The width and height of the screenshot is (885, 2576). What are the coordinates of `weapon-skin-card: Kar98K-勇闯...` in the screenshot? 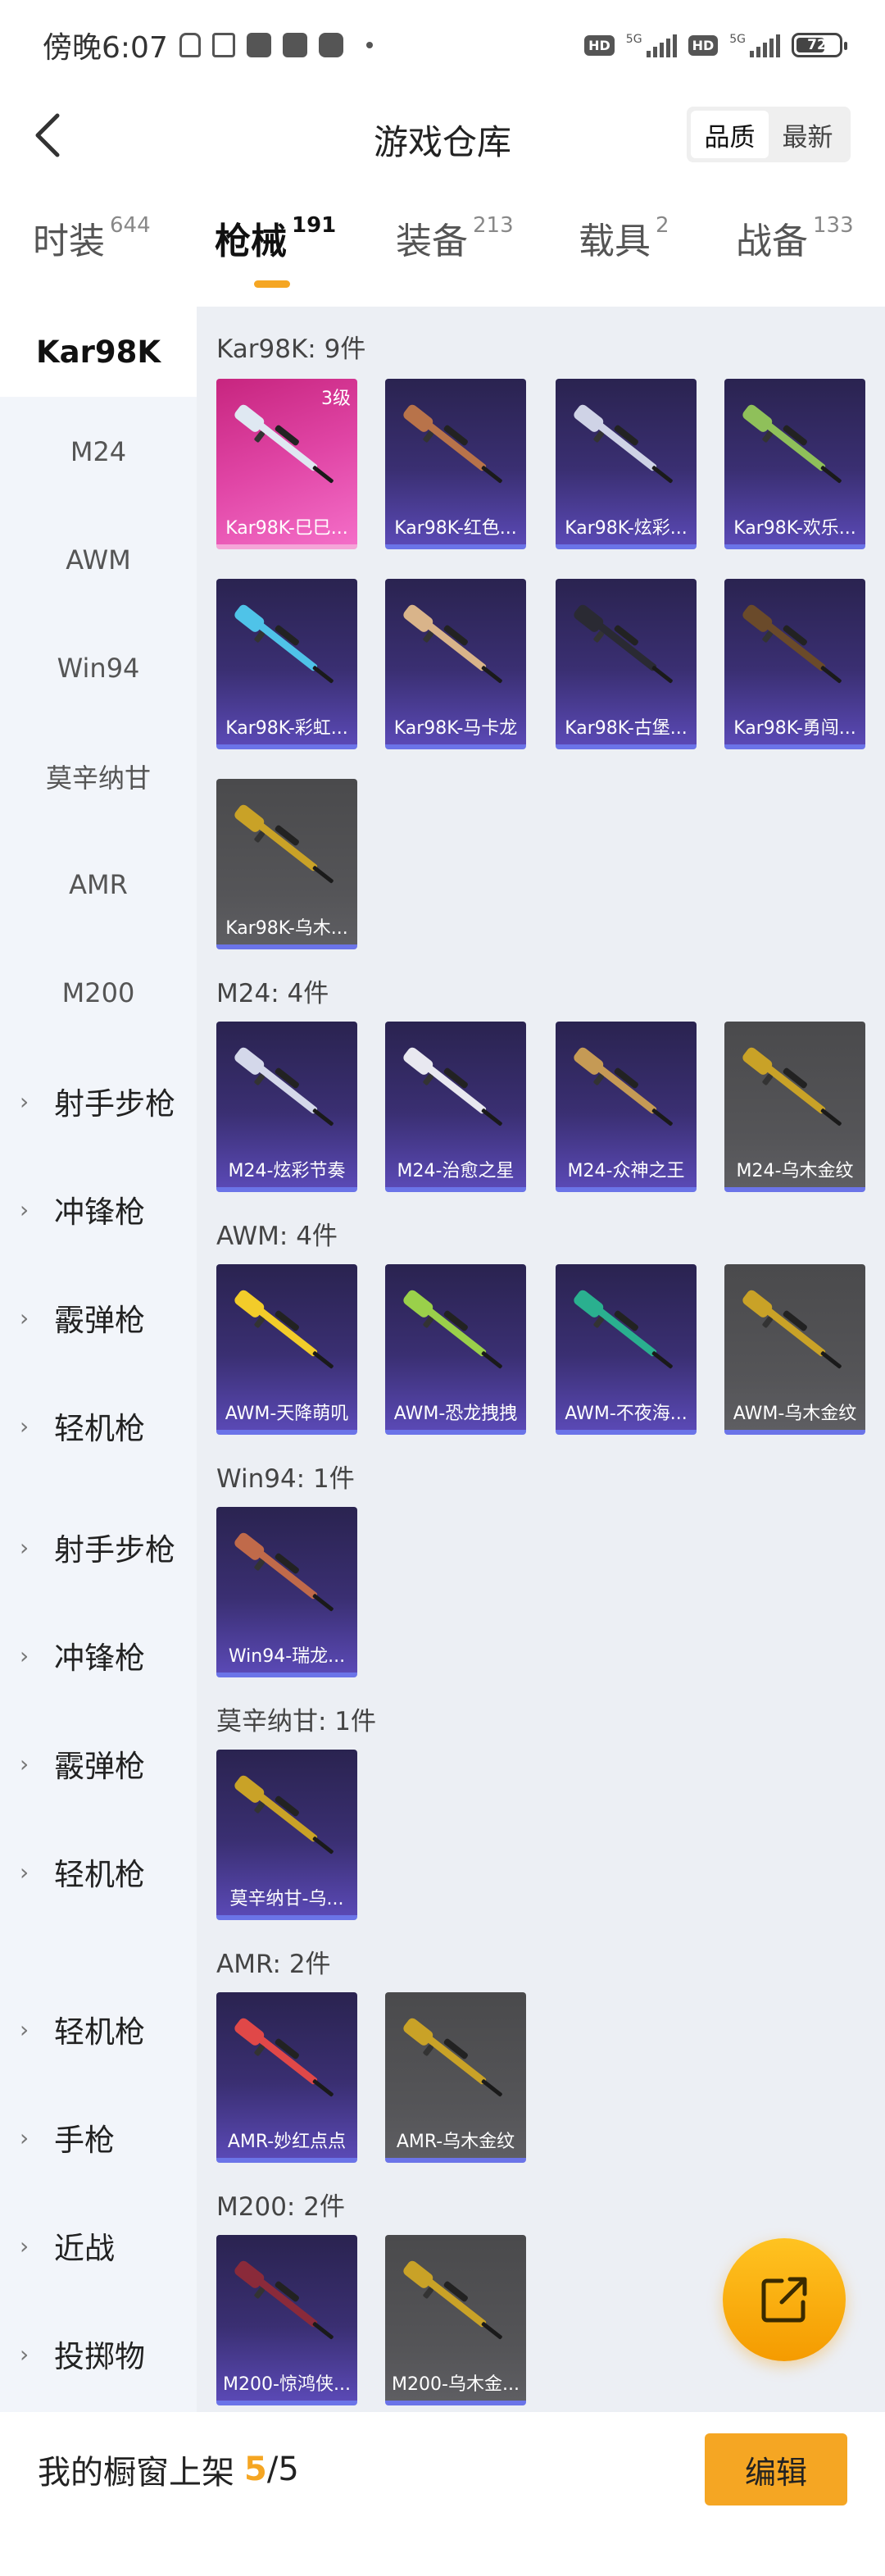 It's located at (795, 664).